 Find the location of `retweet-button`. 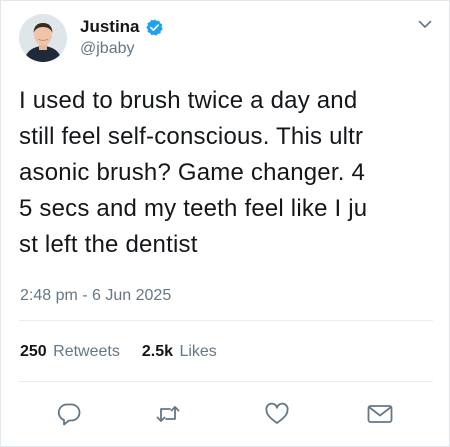

retweet-button is located at coordinates (168, 414).